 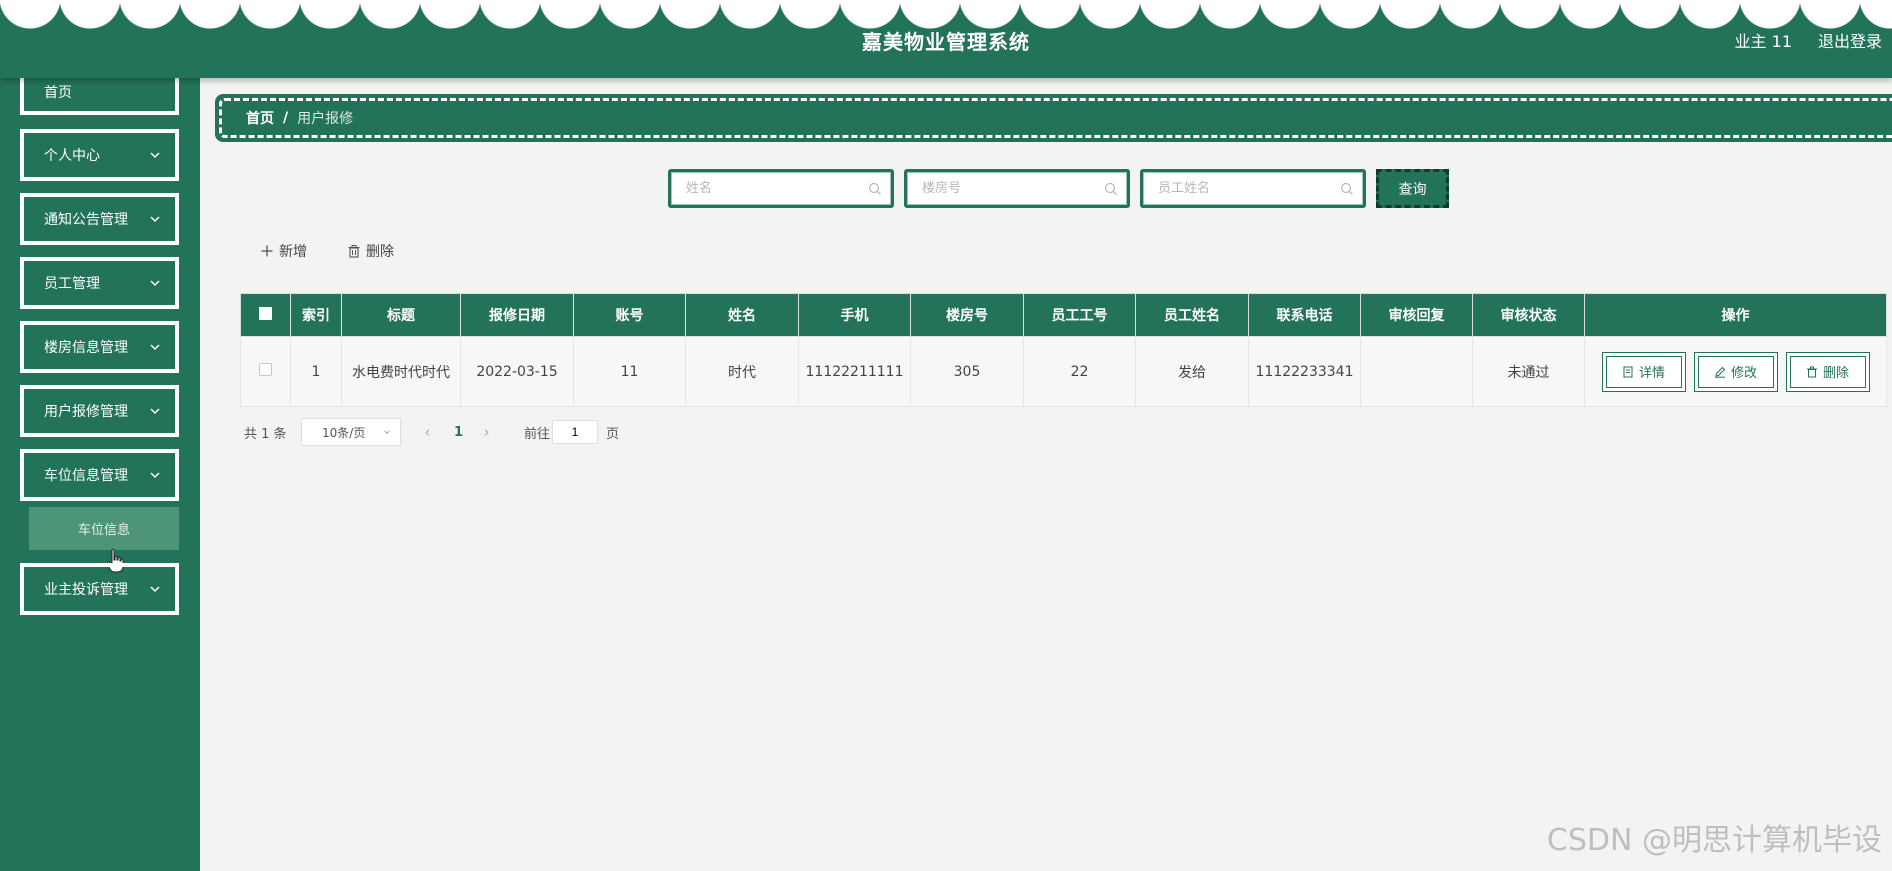 What do you see at coordinates (1528, 371) in the screenshot?
I see `cell-status: 未通过` at bounding box center [1528, 371].